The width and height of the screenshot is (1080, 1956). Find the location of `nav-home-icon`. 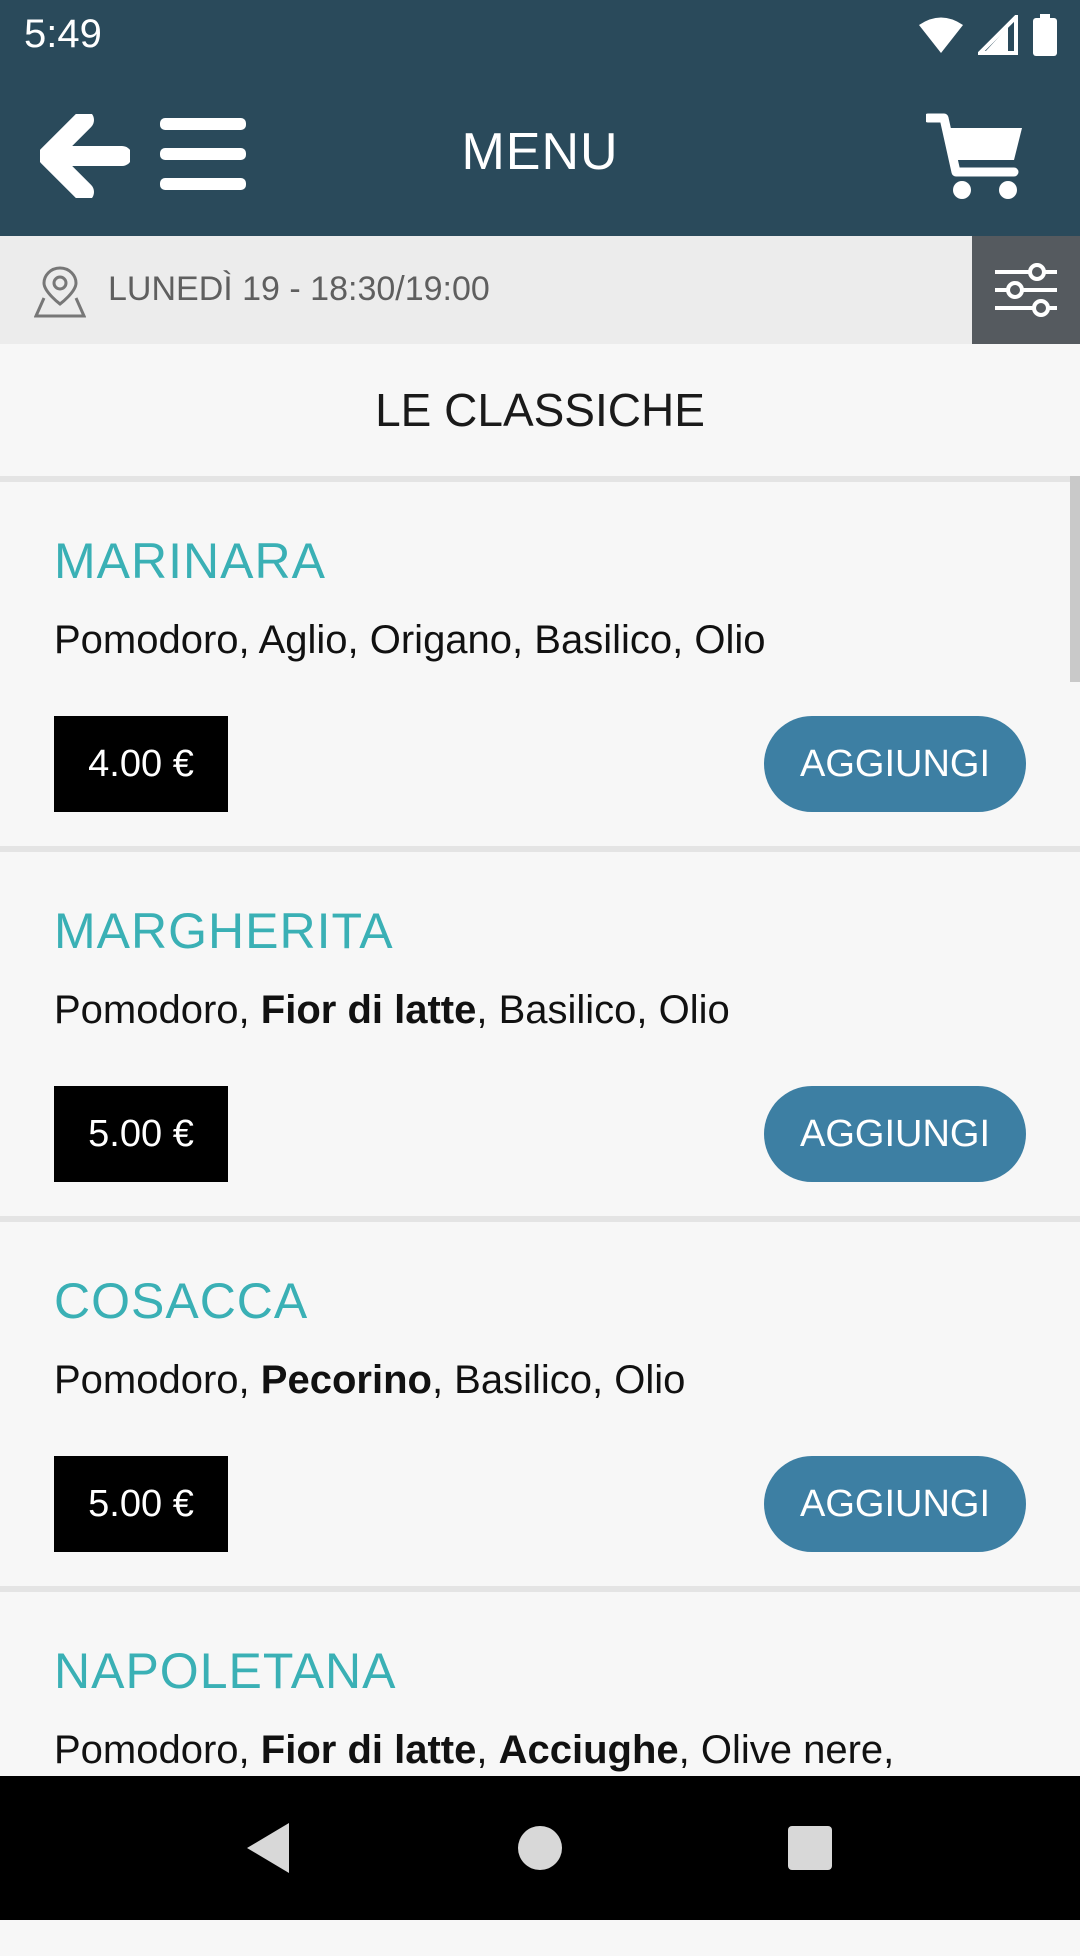

nav-home-icon is located at coordinates (540, 1848).